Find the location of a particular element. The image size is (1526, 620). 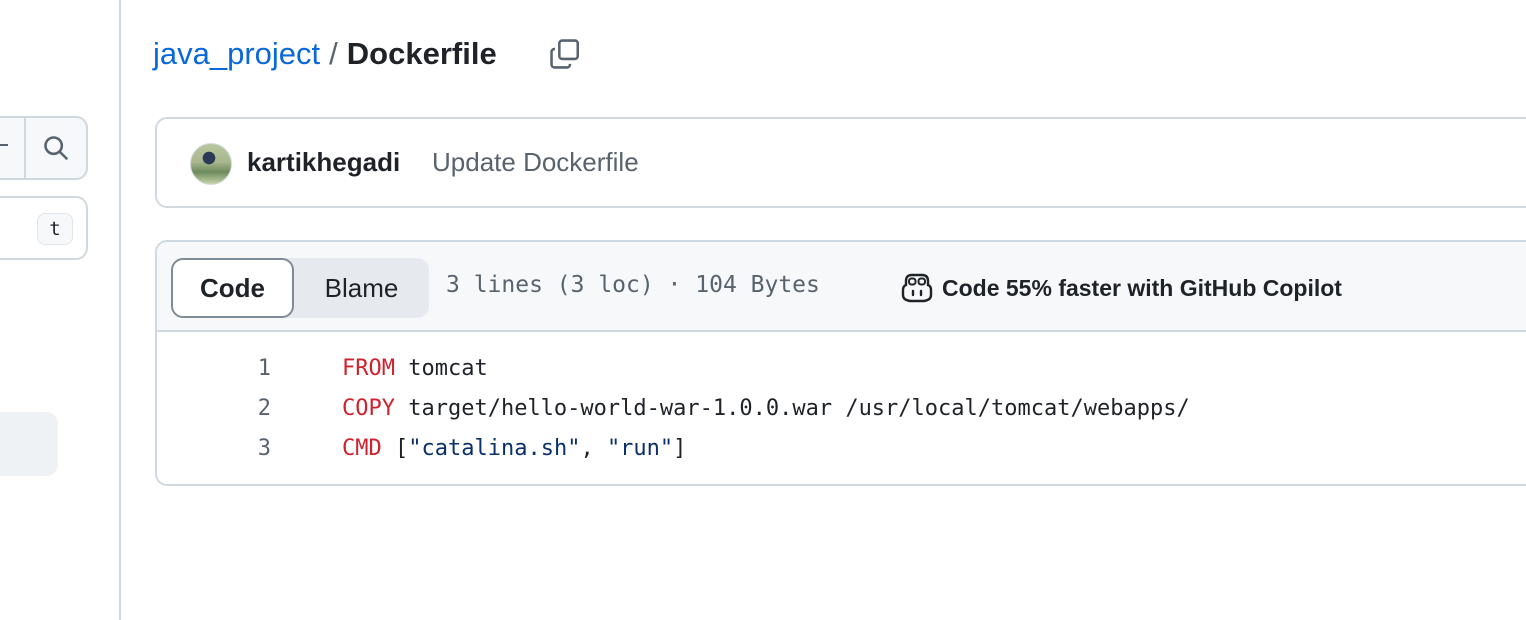

copilot-icon is located at coordinates (917, 288).